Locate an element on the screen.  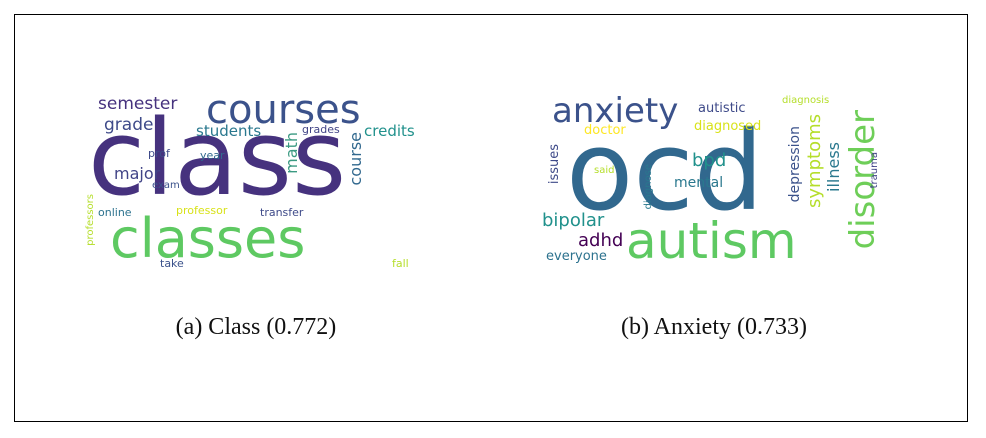
cloud-word: semester is located at coordinates (138, 104).